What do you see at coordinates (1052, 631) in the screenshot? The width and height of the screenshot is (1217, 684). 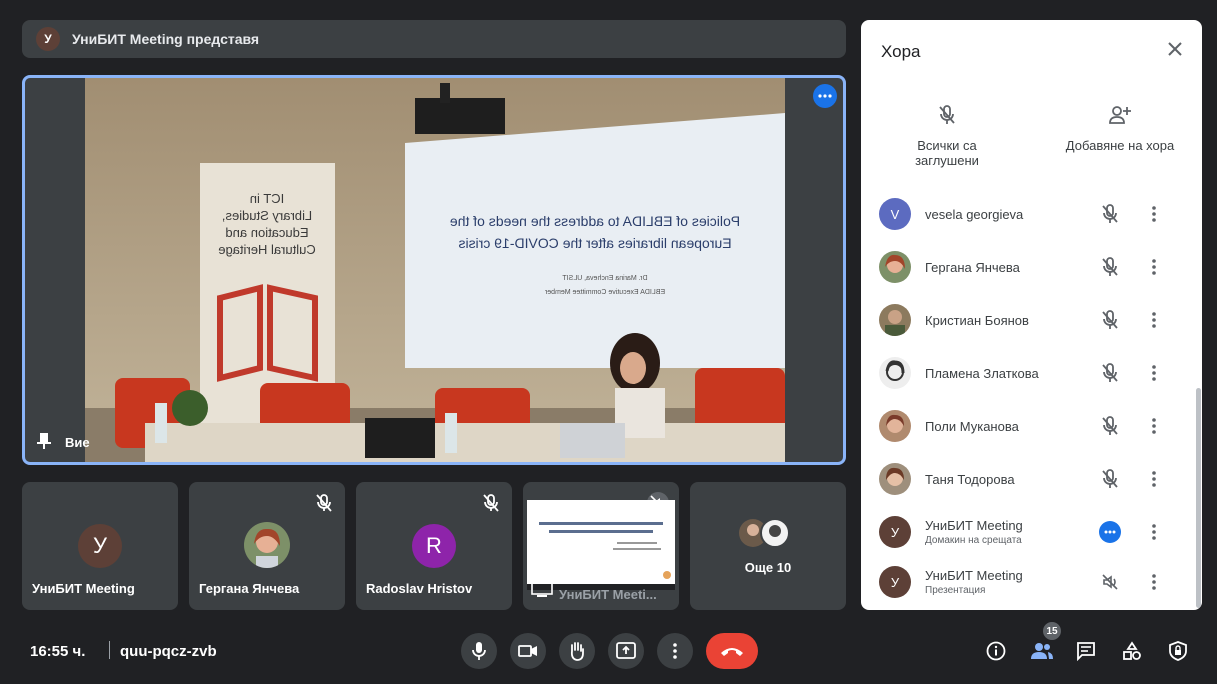 I see `people-count-badge: 15` at bounding box center [1052, 631].